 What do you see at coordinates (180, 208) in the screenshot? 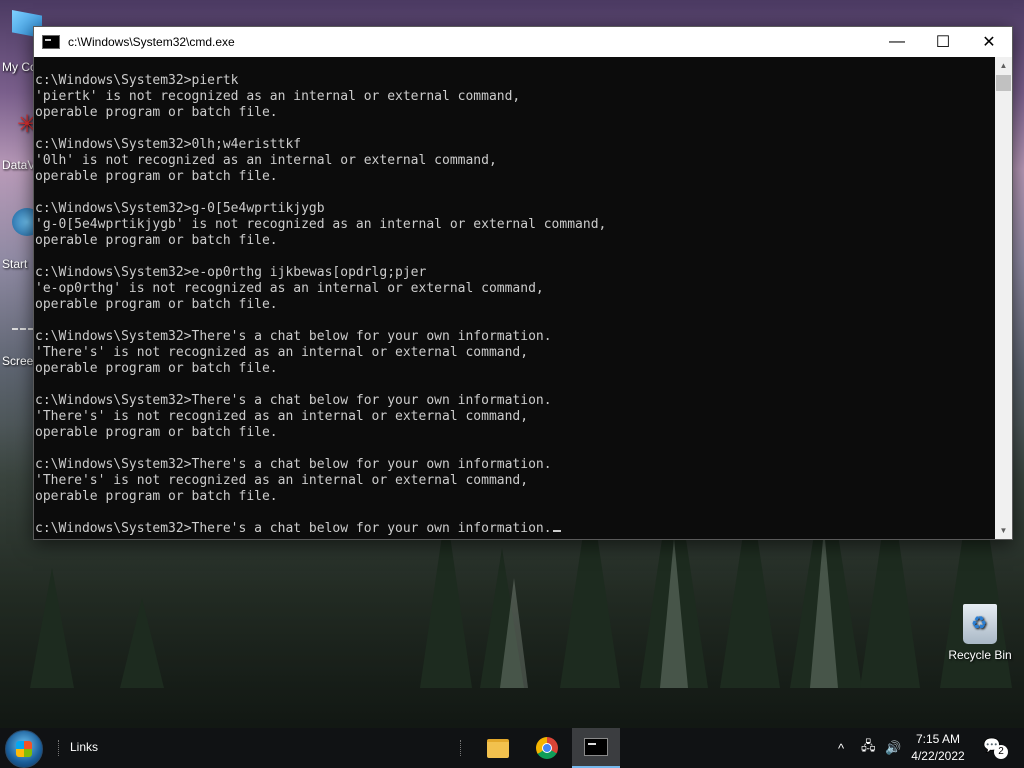
I see `console-line: c:\Windows\System32>g-0[5e4wprtikjygb` at bounding box center [180, 208].